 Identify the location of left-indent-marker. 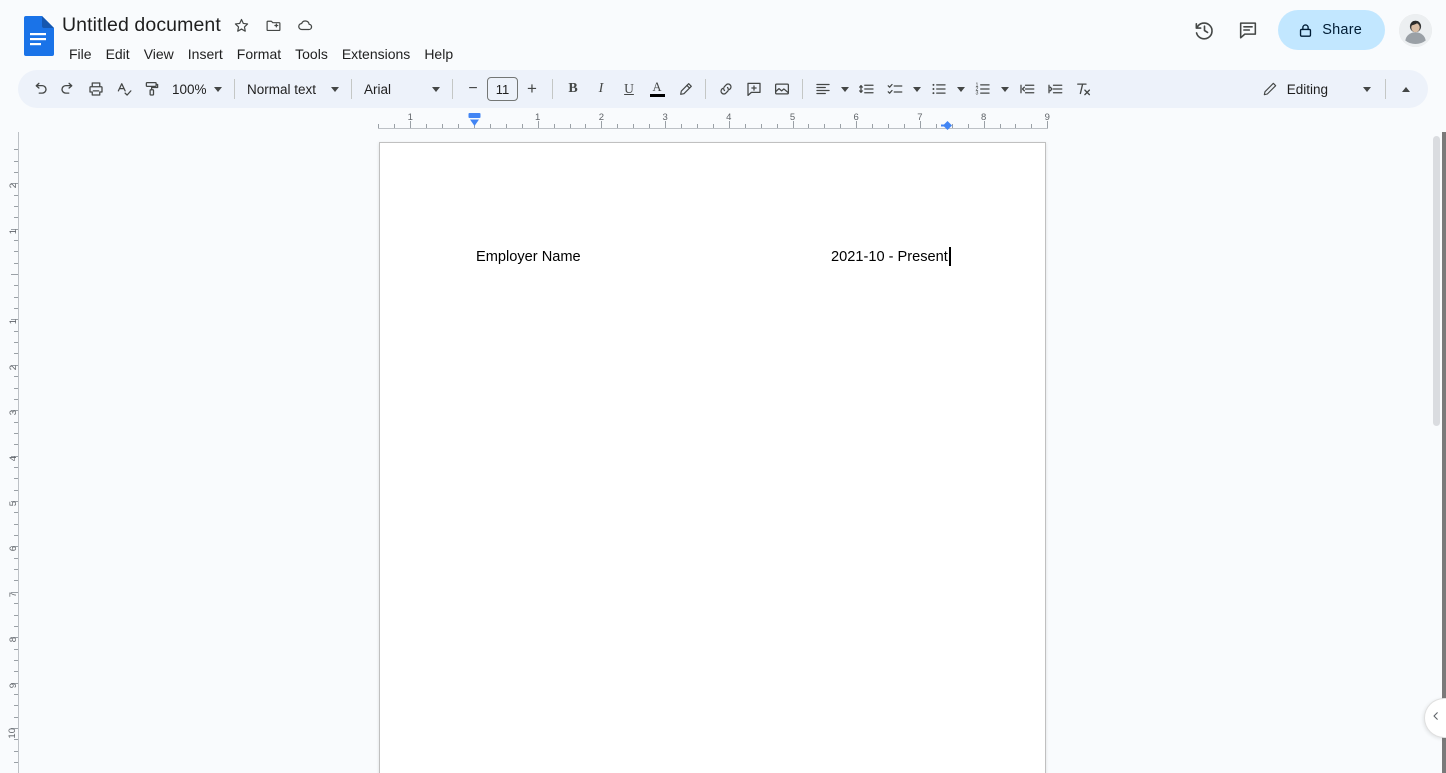
(474, 120).